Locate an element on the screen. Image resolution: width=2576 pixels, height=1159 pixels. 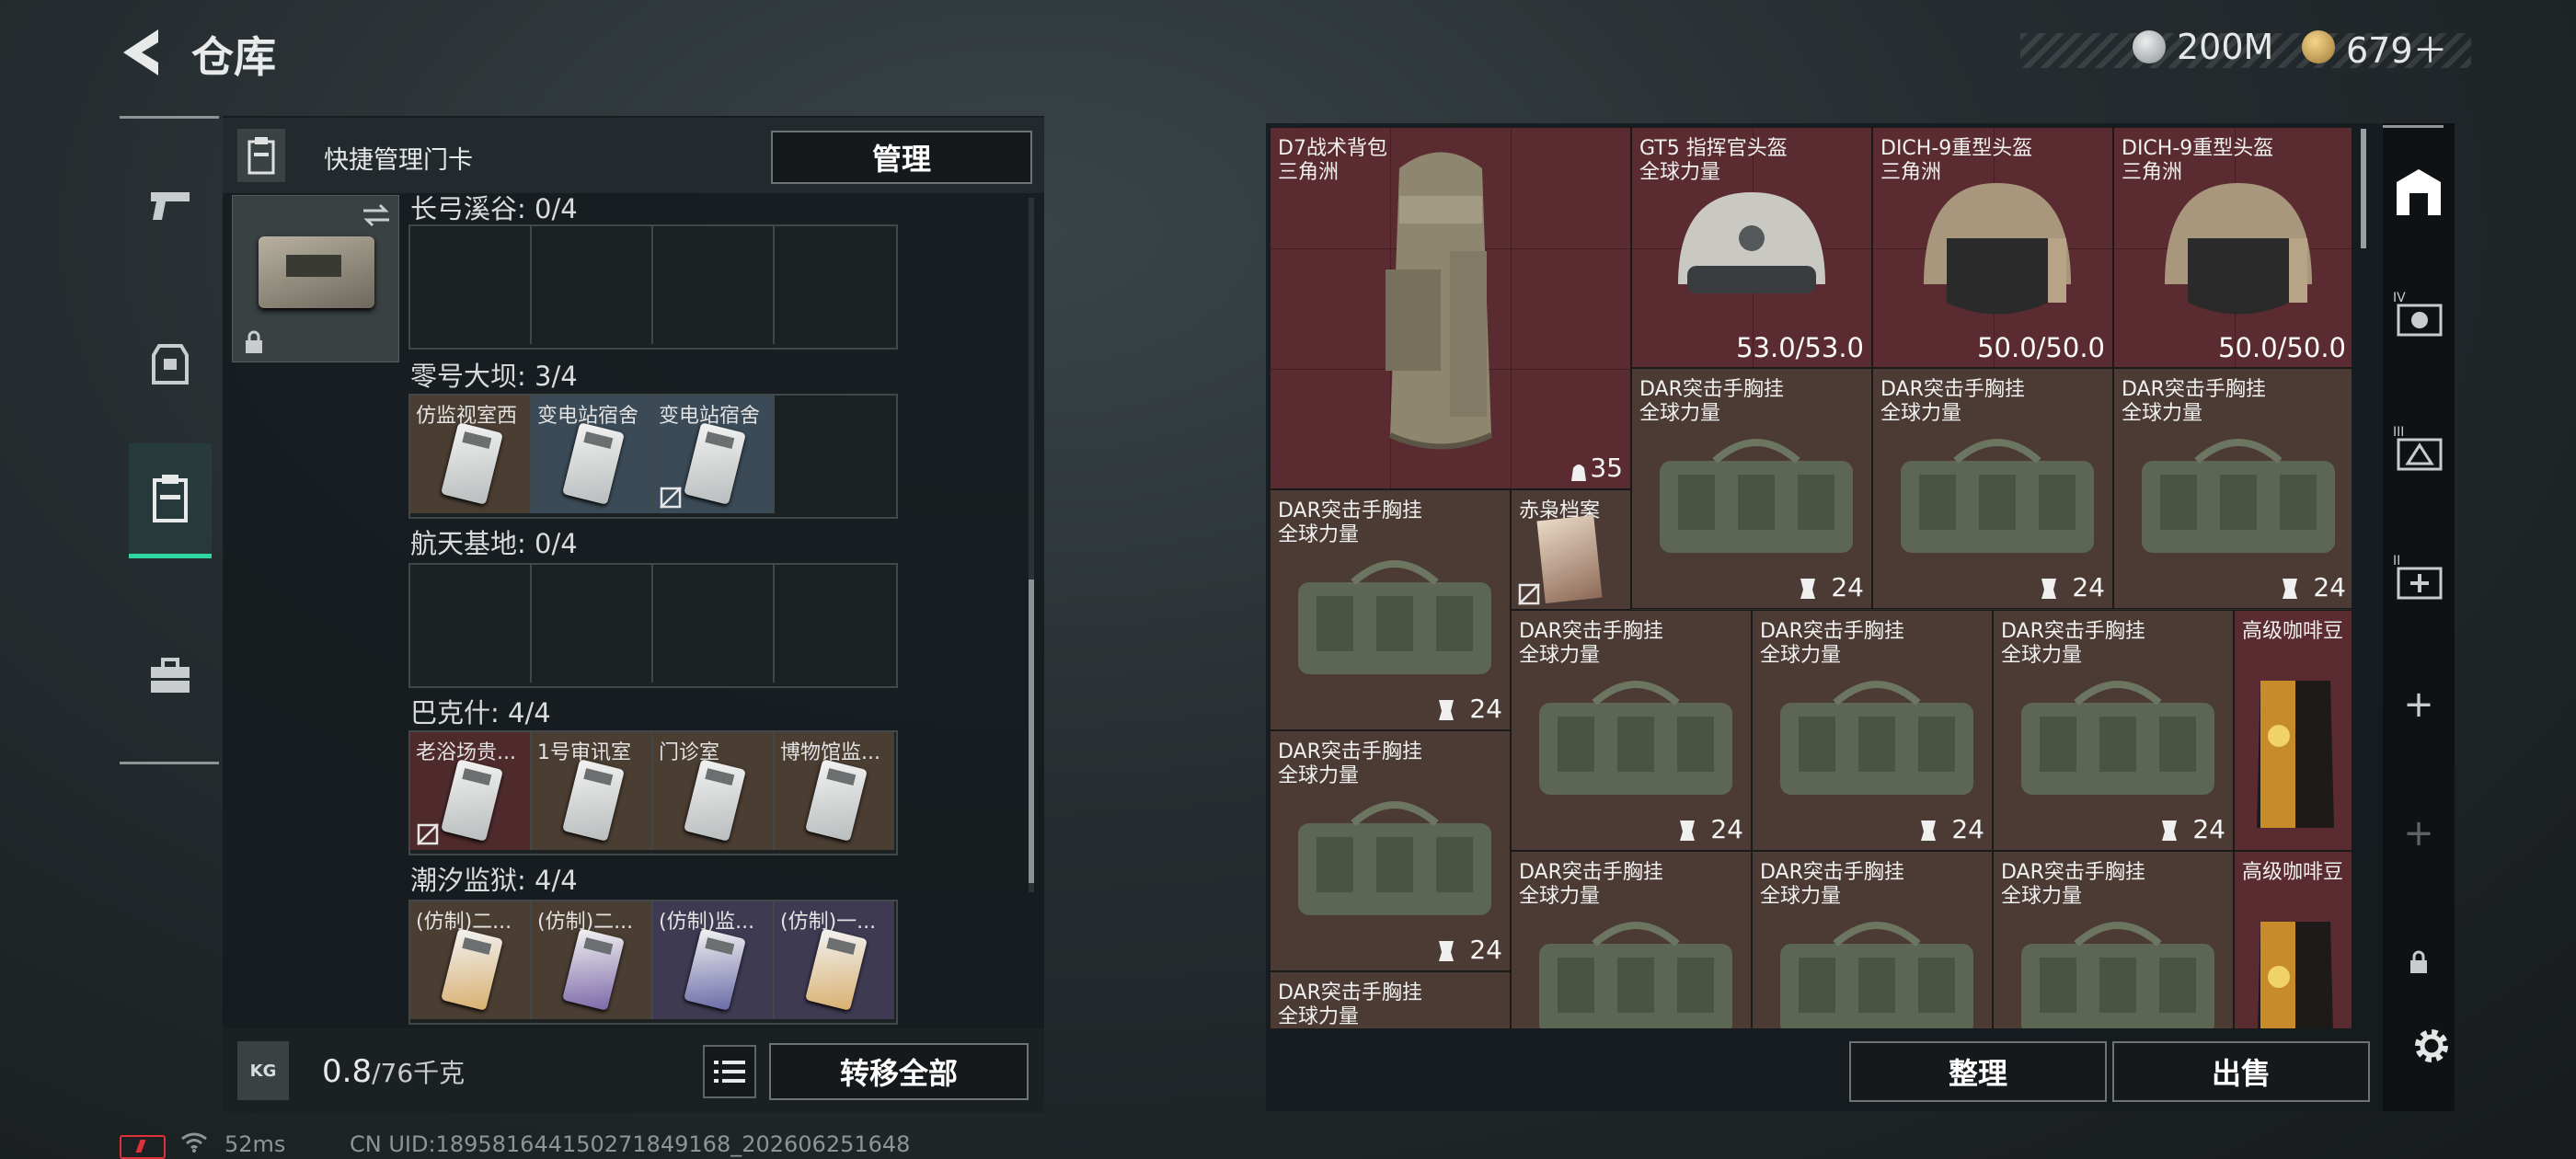
item-tile: GT5 指挥官头盔 全球力量 53.0/53.0 is located at coordinates (1751, 247).